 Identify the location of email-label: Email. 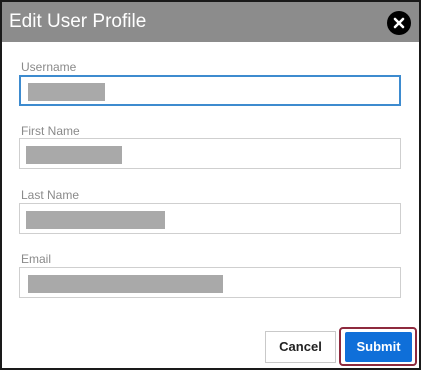
(36, 259).